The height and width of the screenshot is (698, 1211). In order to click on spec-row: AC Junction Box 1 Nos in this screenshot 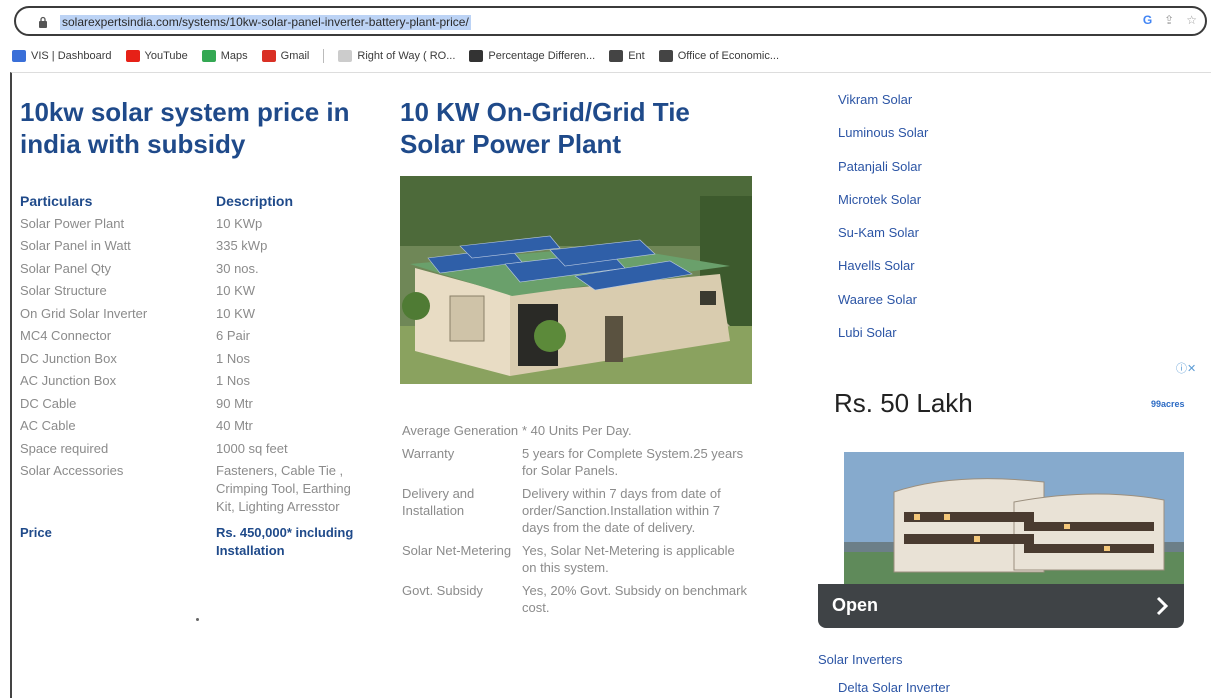, I will do `click(200, 381)`.